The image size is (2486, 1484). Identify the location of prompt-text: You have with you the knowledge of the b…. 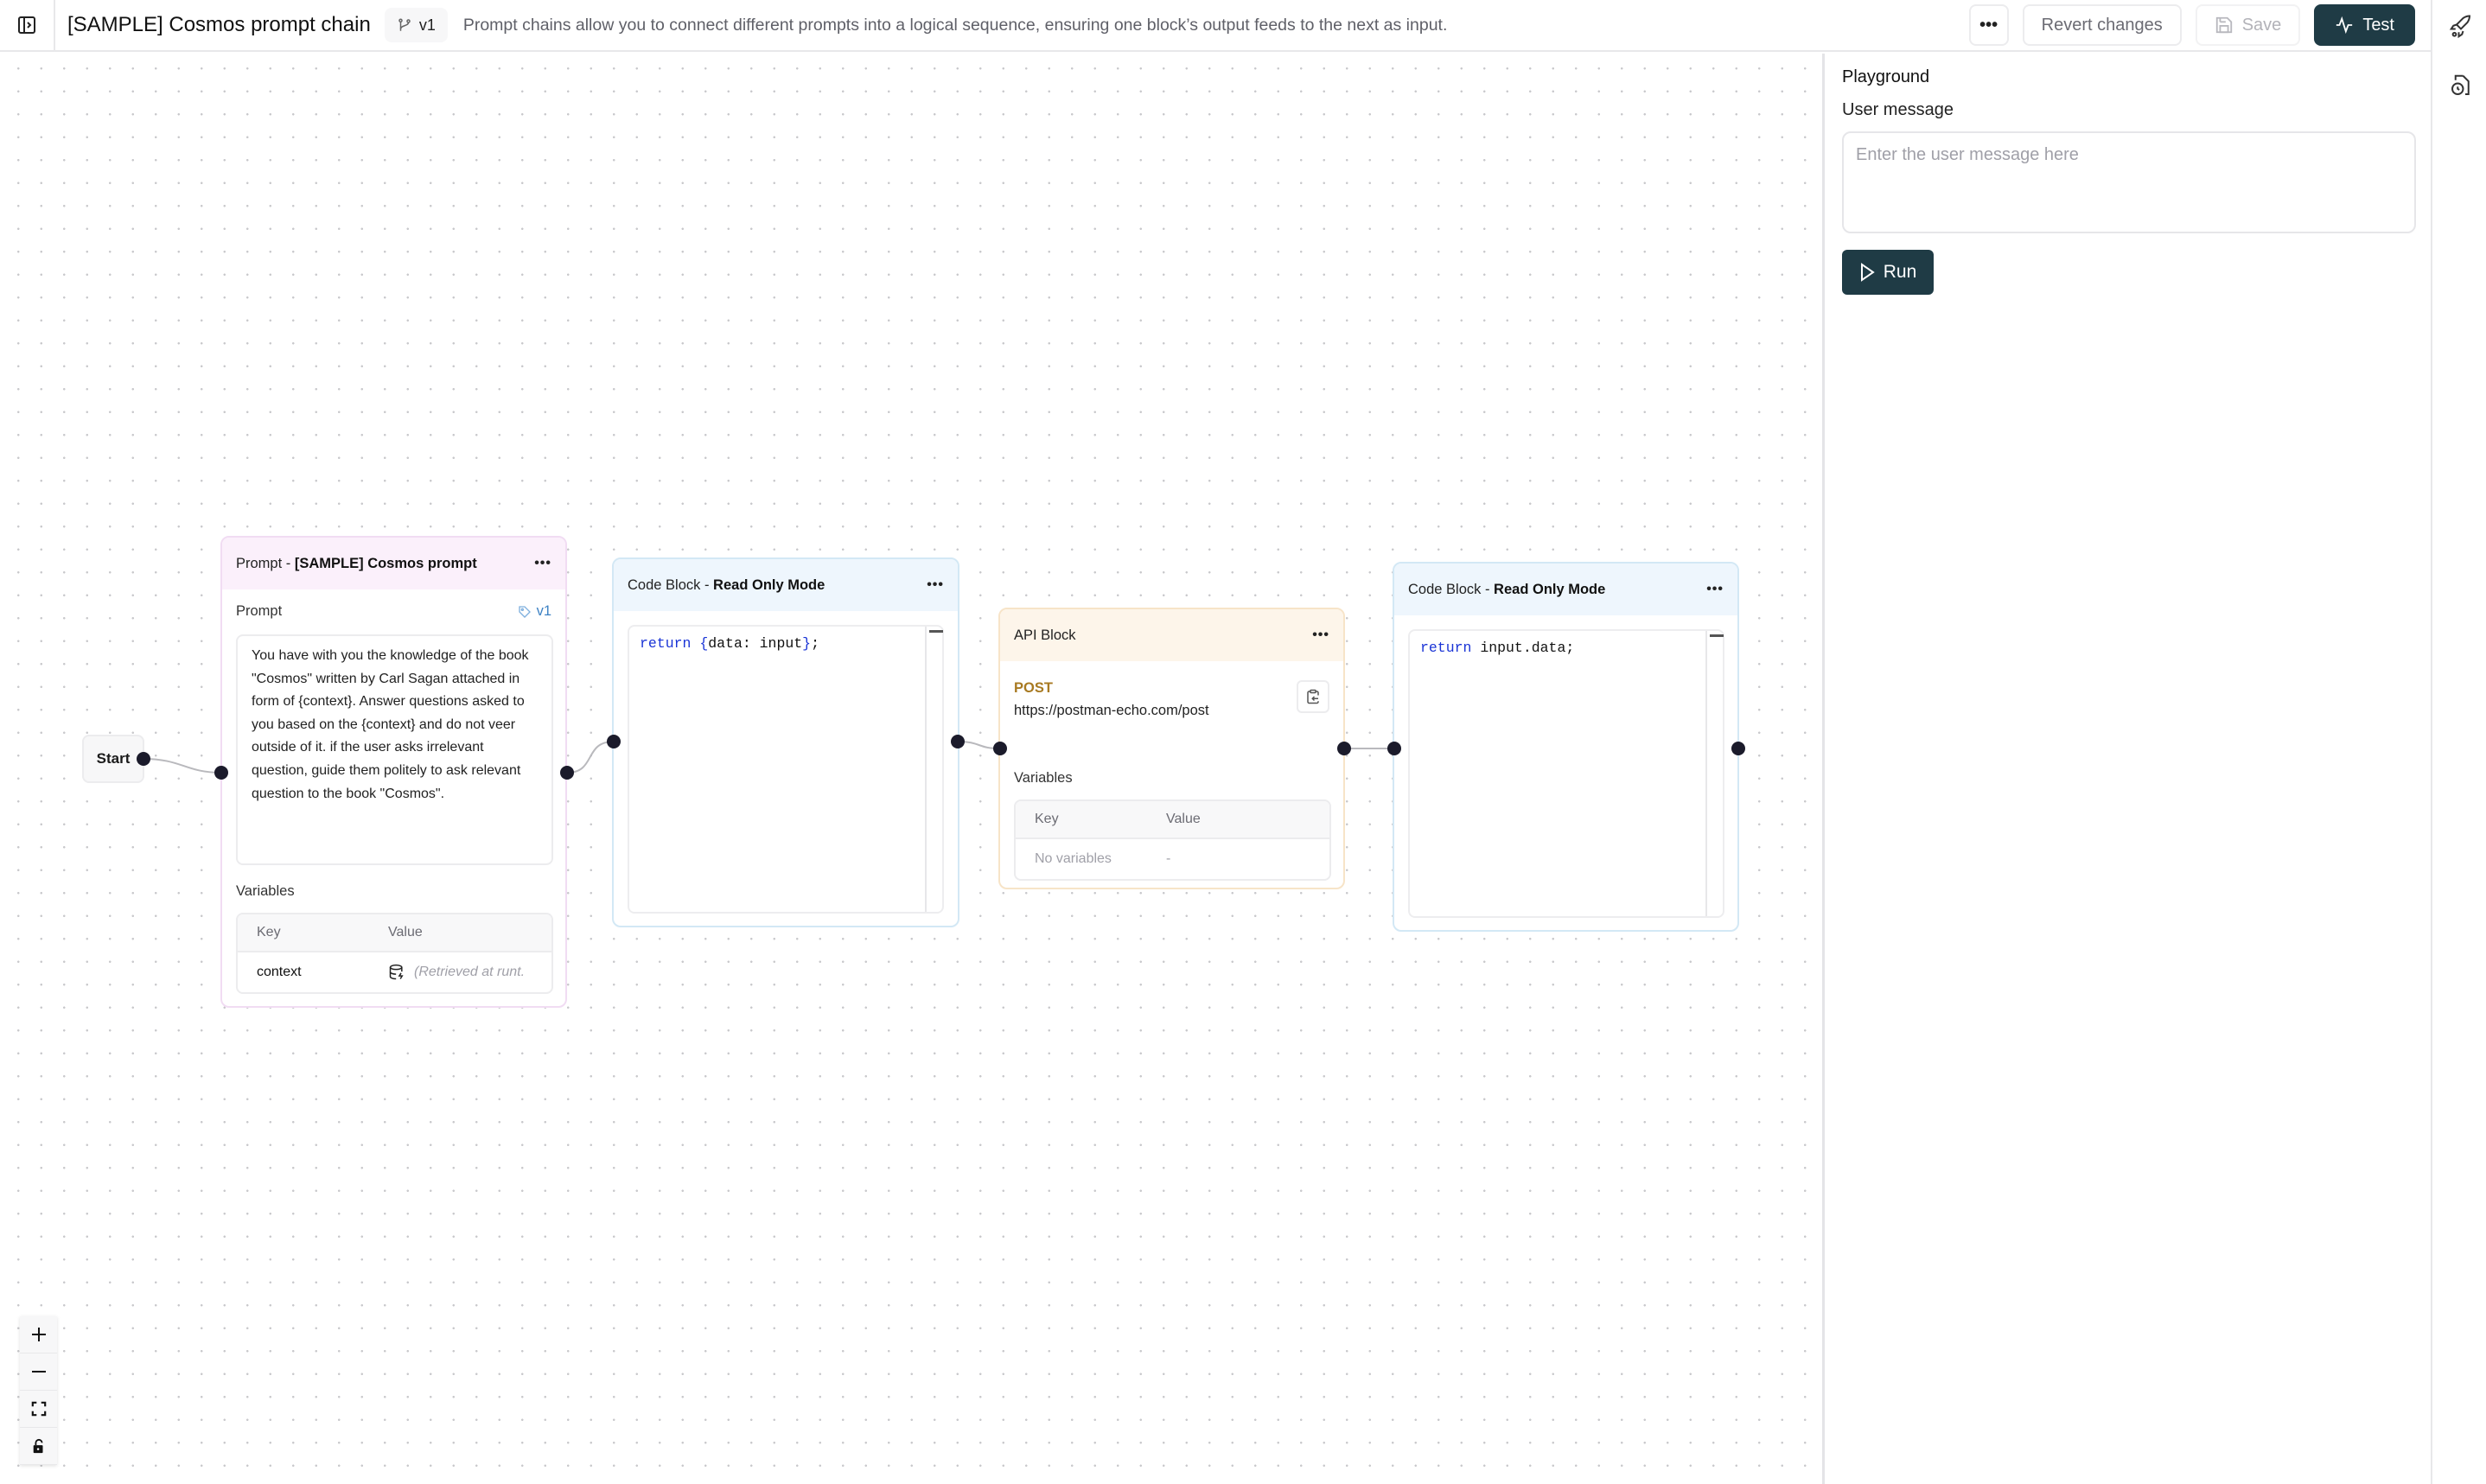
(394, 749).